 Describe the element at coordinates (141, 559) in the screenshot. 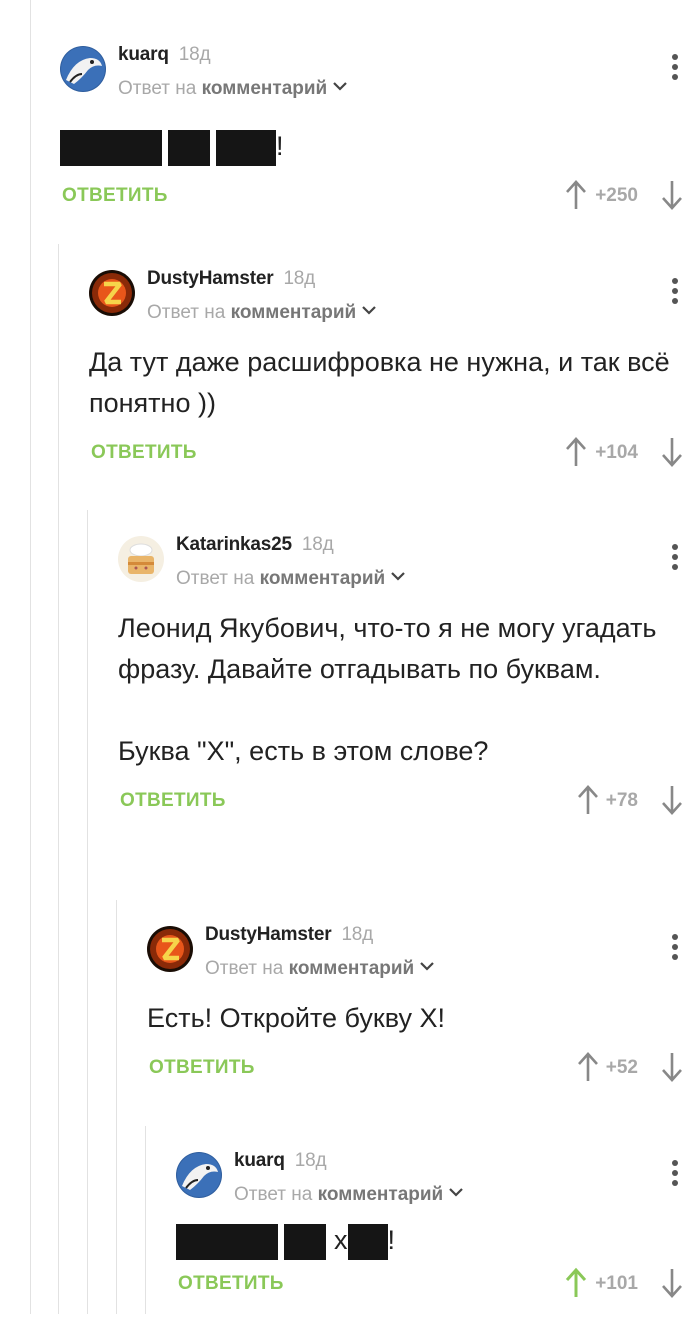

I see `cake-avatar-icon` at that location.